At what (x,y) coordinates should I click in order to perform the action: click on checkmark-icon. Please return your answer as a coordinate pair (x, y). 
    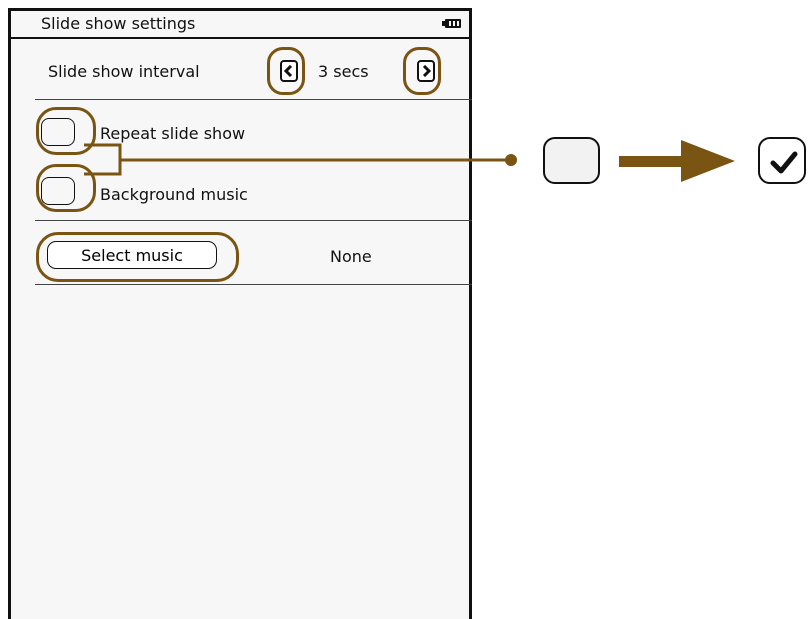
    Looking at the image, I should click on (784, 162).